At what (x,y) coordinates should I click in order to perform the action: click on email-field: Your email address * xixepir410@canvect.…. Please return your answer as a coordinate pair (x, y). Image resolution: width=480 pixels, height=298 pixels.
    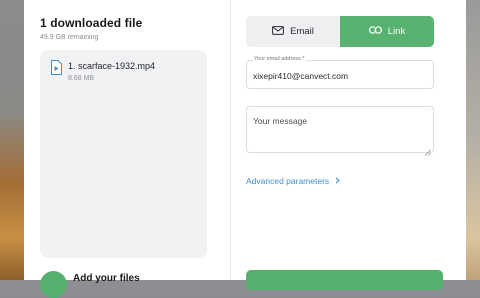
    Looking at the image, I should click on (340, 72).